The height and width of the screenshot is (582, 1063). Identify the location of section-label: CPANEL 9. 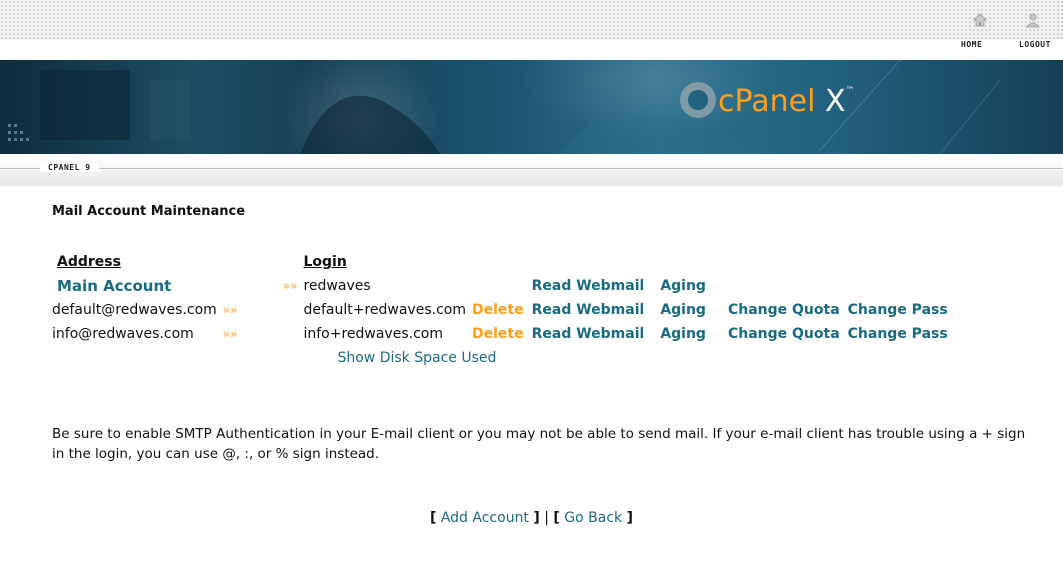
(69, 167).